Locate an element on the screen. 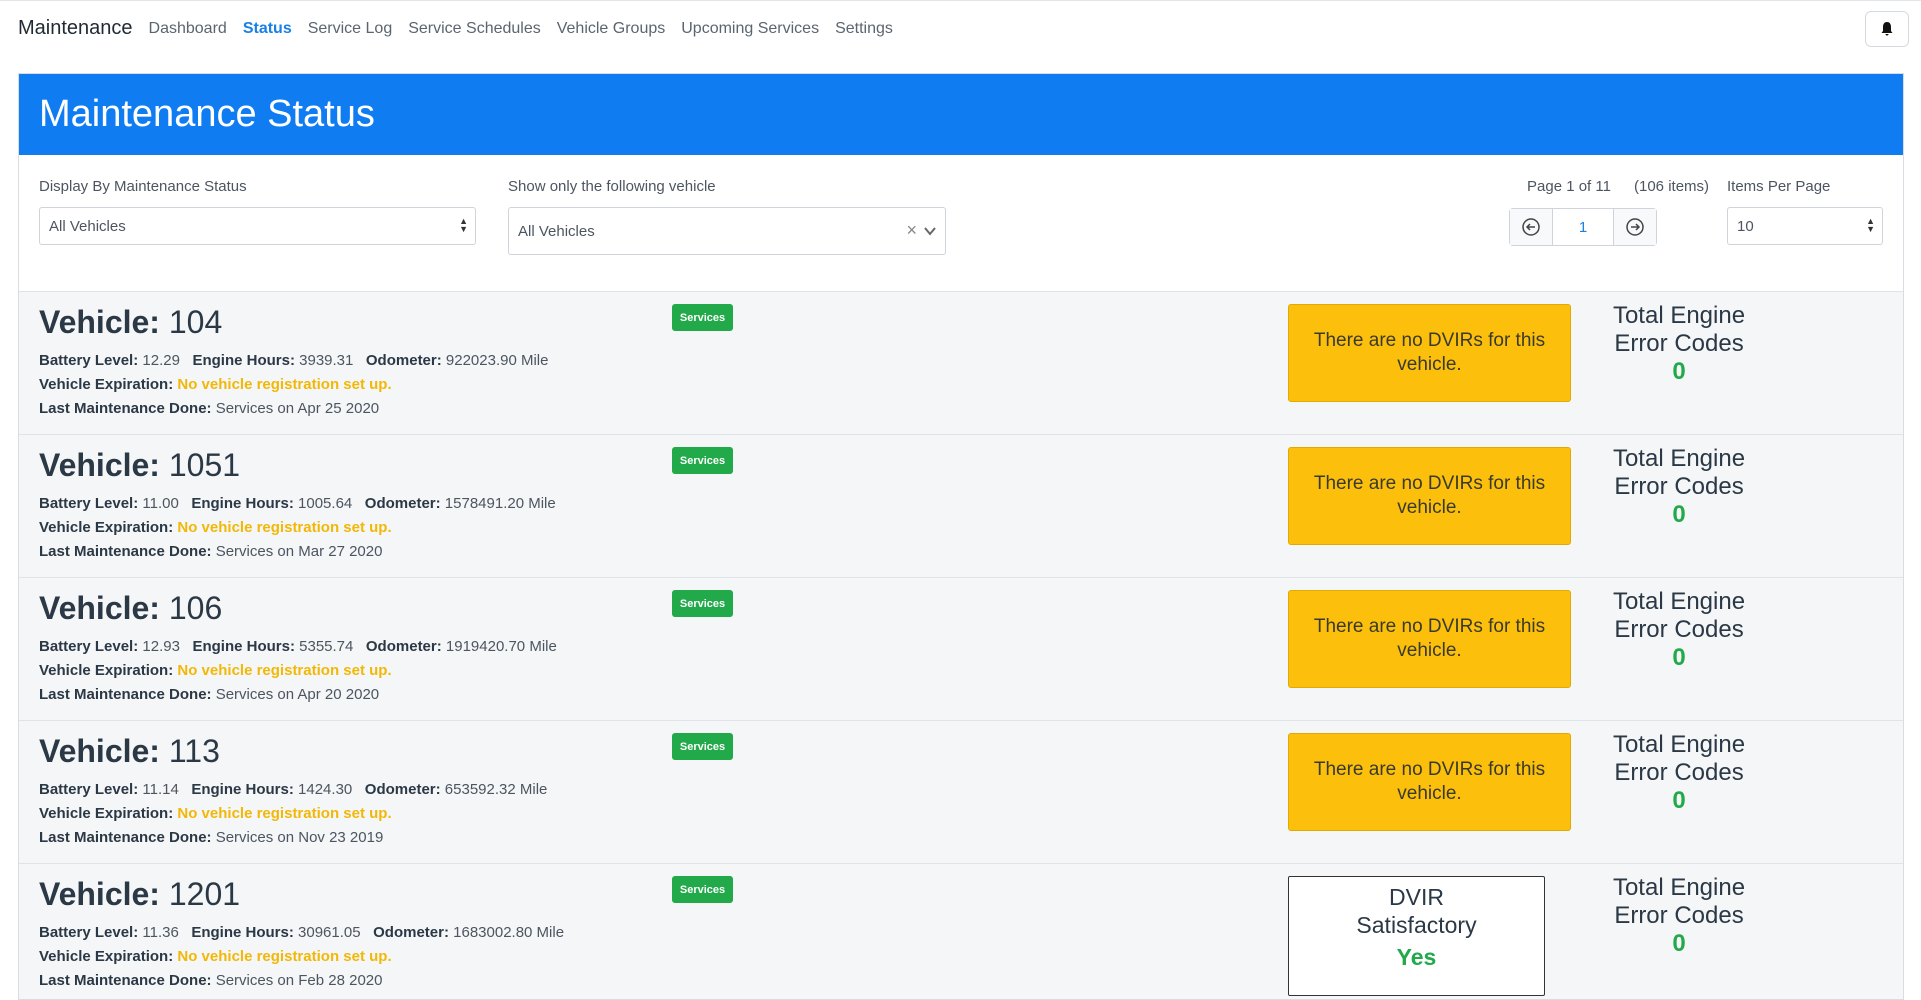  items-count: (106 items) is located at coordinates (1672, 186).